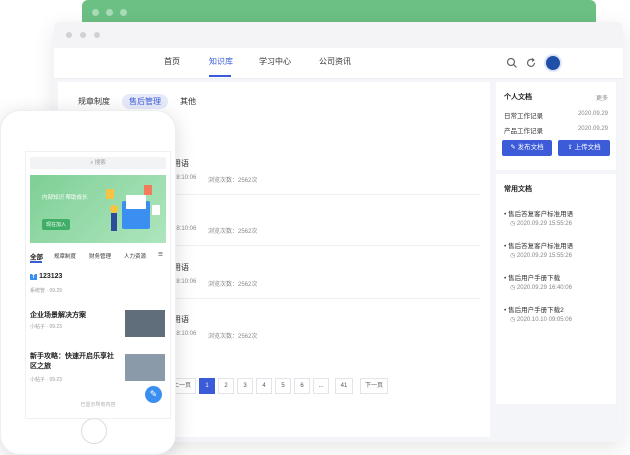  I want to click on category-rules: 规章制度, so click(94, 101).